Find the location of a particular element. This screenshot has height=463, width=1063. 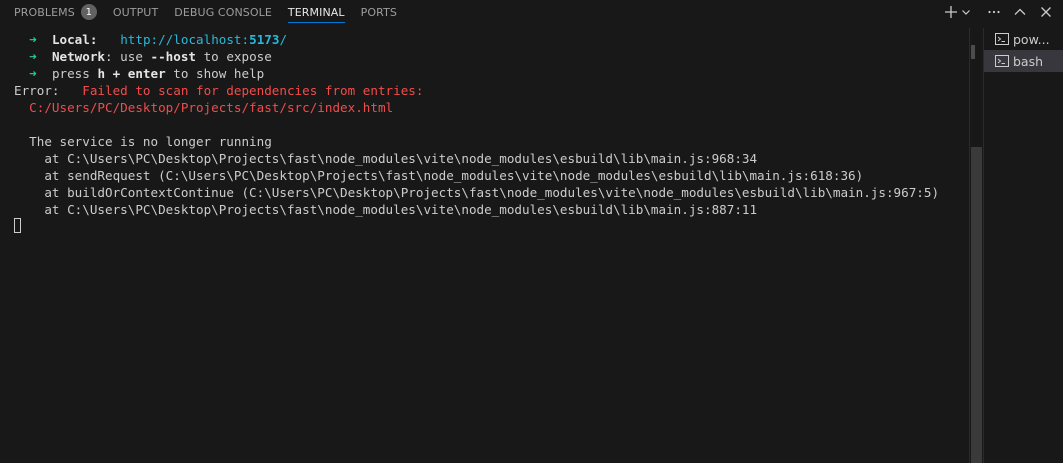

maximize-panel-button is located at coordinates (1020, 12).